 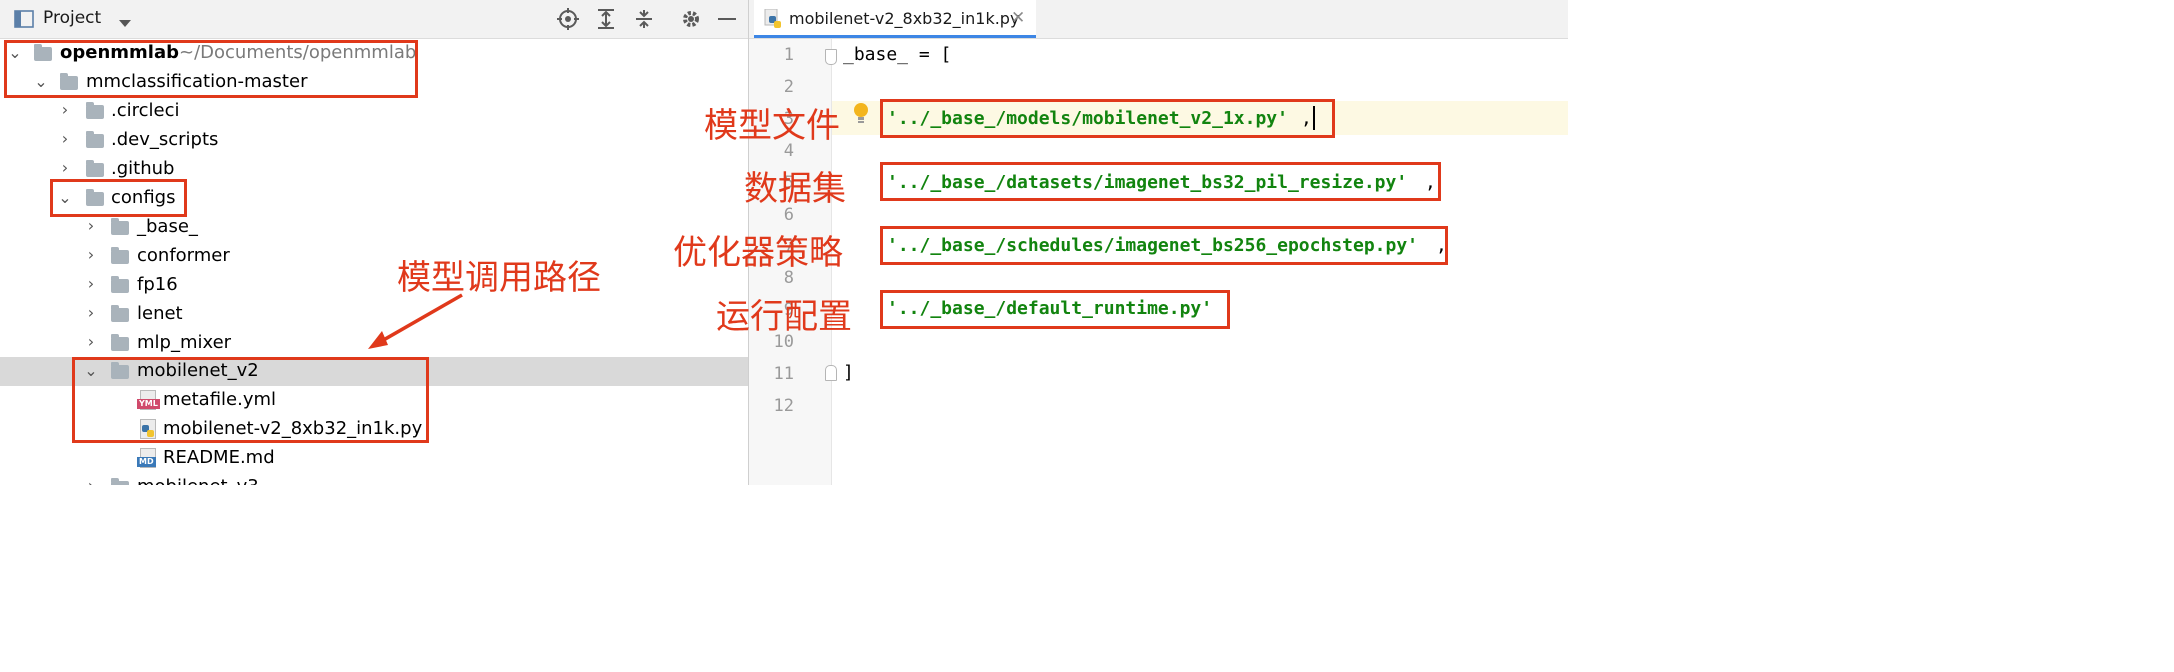 What do you see at coordinates (795, 189) in the screenshot?
I see `annotation-dataset: 数据集` at bounding box center [795, 189].